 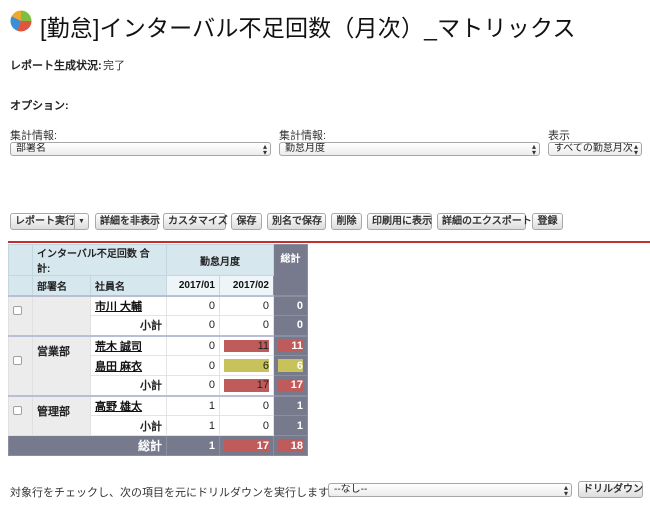 I want to click on report-status-value: 完了, so click(x=114, y=66).